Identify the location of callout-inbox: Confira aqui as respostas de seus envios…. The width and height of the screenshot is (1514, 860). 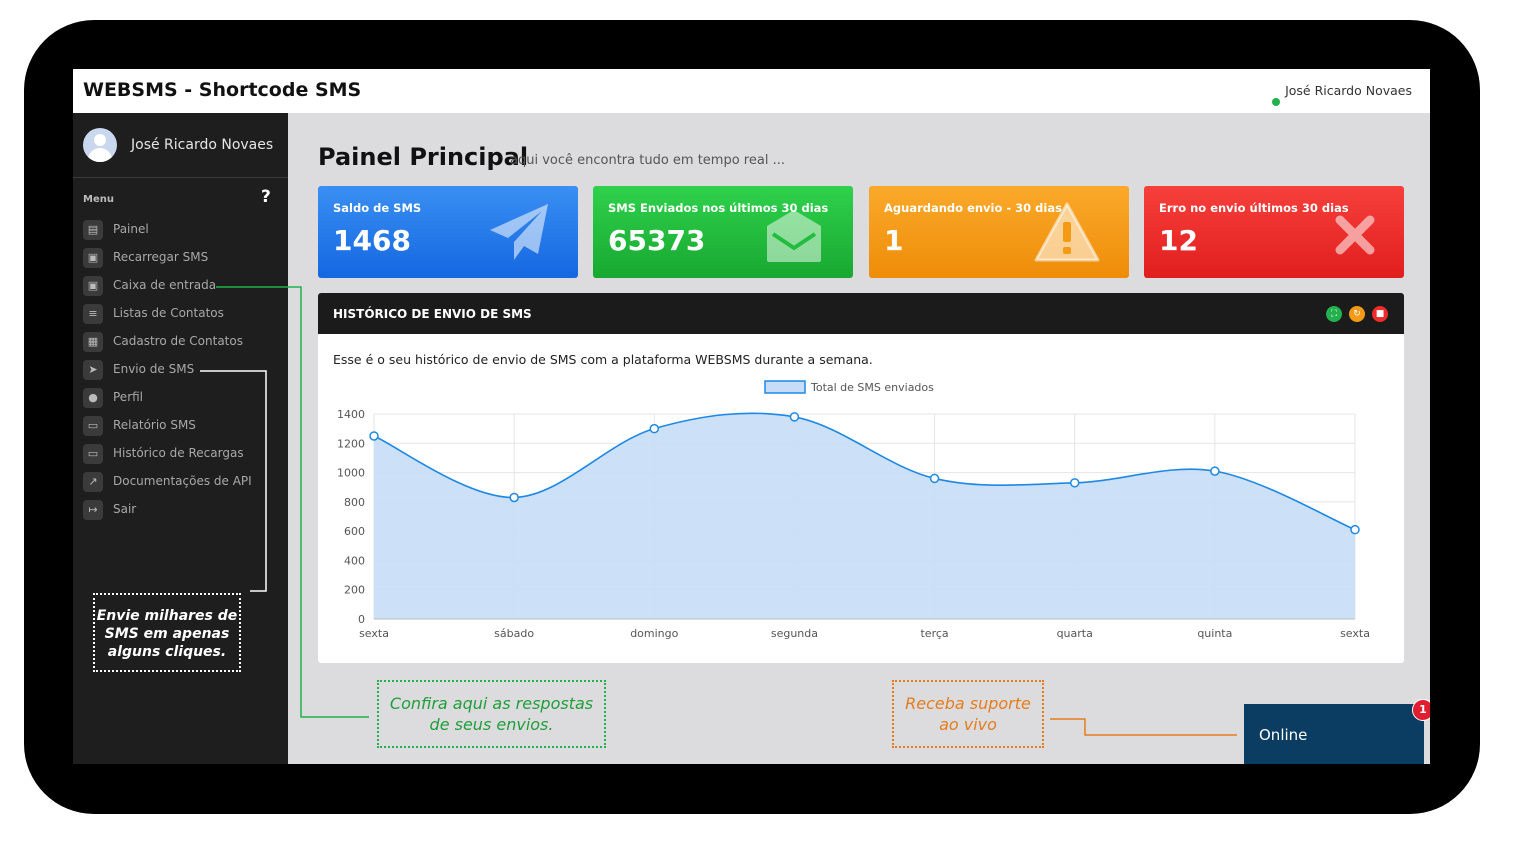
(491, 714).